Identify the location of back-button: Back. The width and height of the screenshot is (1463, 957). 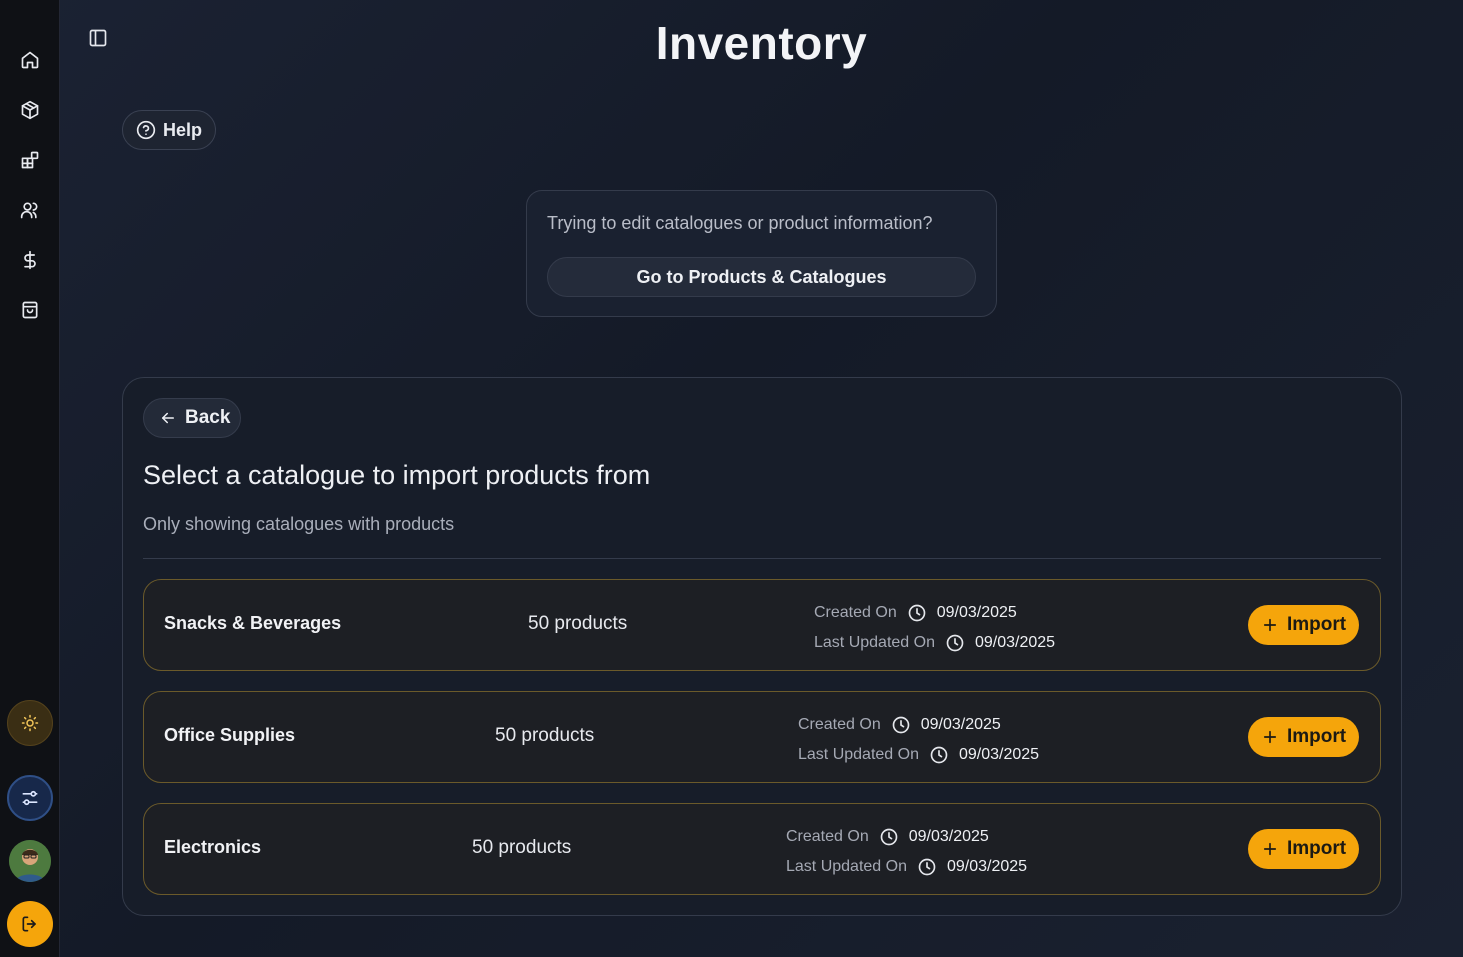
(192, 418).